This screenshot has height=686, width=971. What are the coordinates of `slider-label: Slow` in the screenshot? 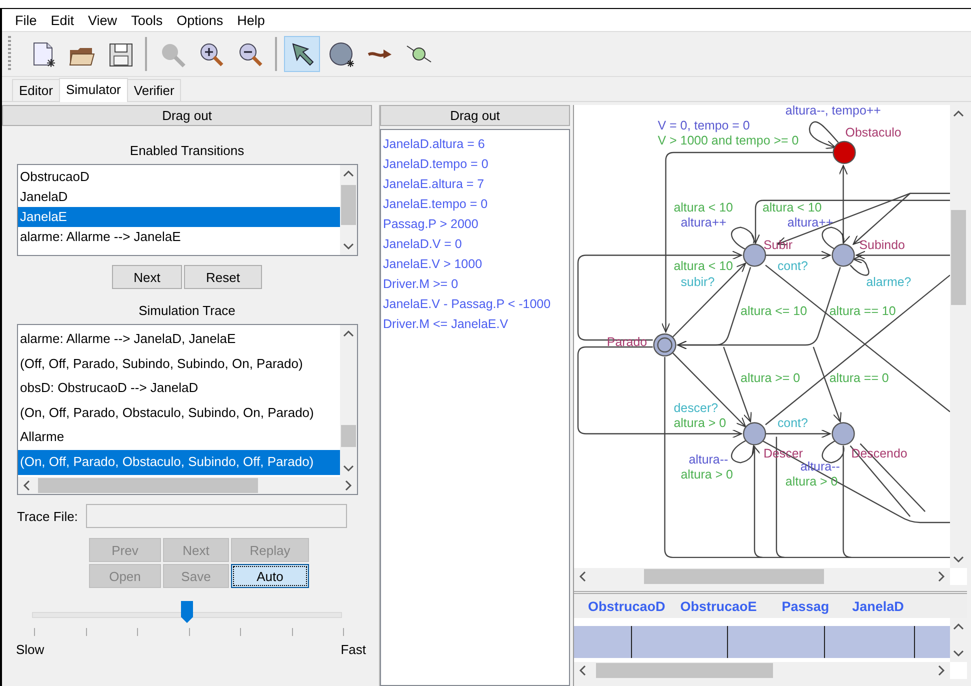 It's located at (30, 649).